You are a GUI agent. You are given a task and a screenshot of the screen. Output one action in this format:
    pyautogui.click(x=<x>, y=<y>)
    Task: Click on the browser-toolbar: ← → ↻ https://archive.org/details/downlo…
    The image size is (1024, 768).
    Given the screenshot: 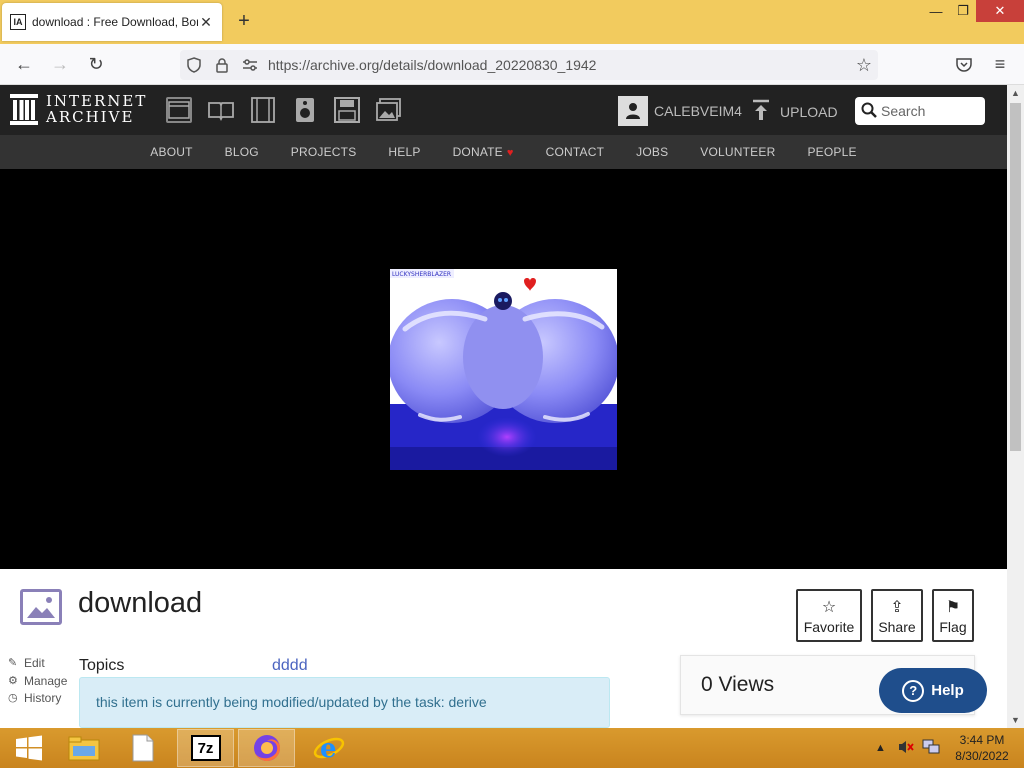 What is the action you would take?
    pyautogui.click(x=512, y=64)
    